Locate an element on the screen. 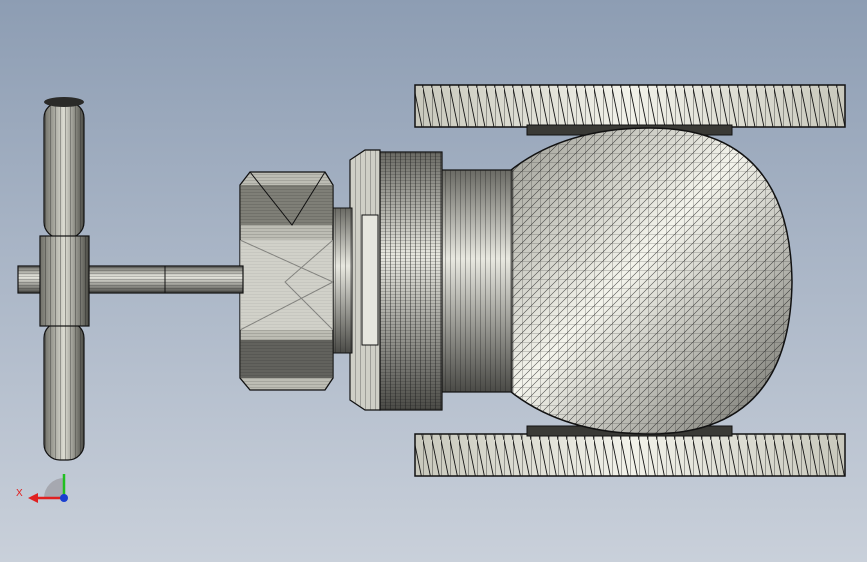  flange-bottom is located at coordinates (630, 455).